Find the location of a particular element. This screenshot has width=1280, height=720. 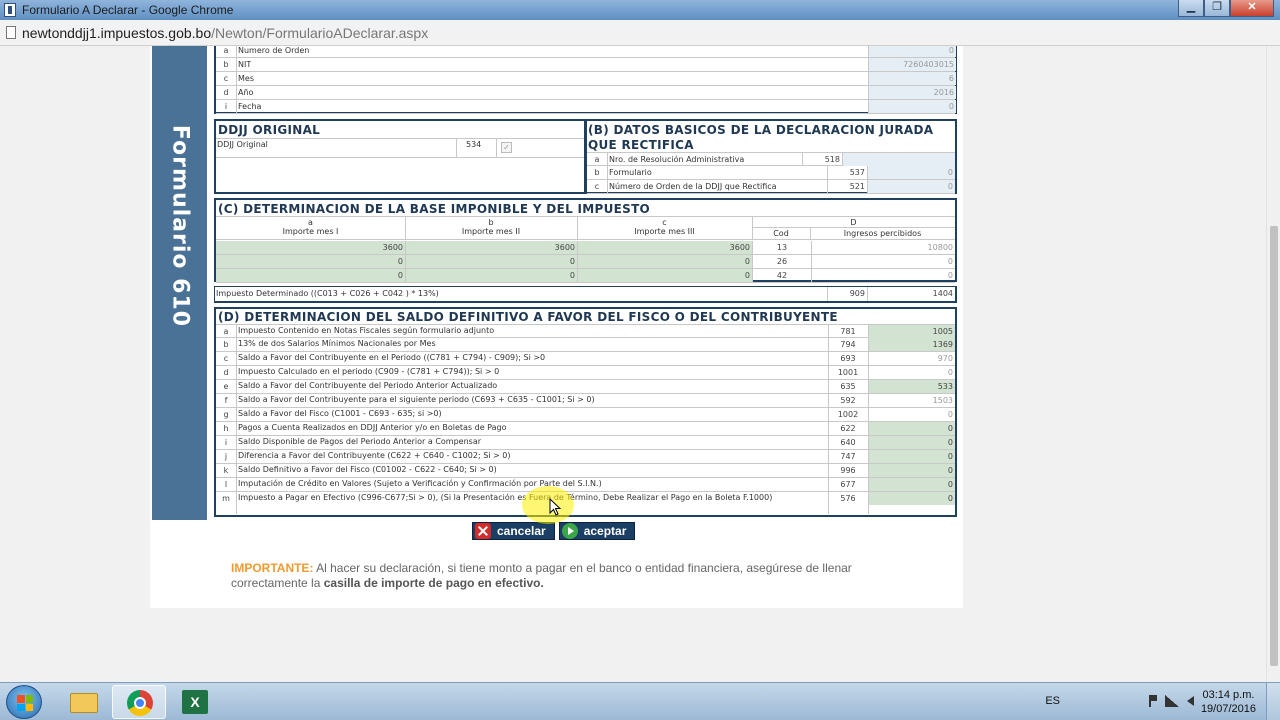

row-letter: j is located at coordinates (226, 456).